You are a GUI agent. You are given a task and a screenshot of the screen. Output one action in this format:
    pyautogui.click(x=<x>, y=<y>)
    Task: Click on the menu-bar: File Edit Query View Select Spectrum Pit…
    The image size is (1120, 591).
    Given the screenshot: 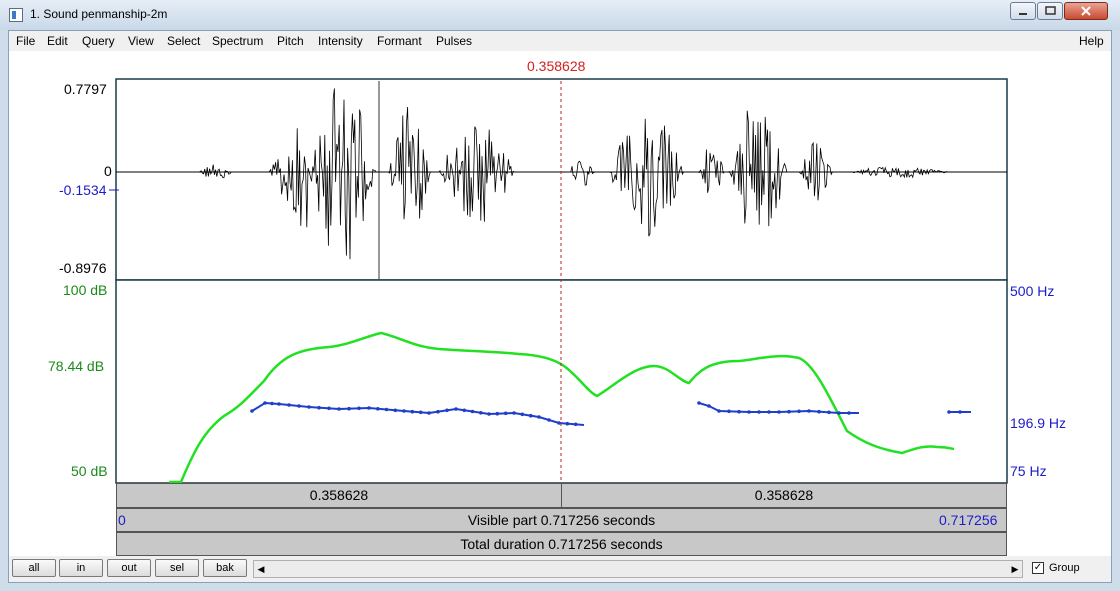 What is the action you would take?
    pyautogui.click(x=560, y=41)
    